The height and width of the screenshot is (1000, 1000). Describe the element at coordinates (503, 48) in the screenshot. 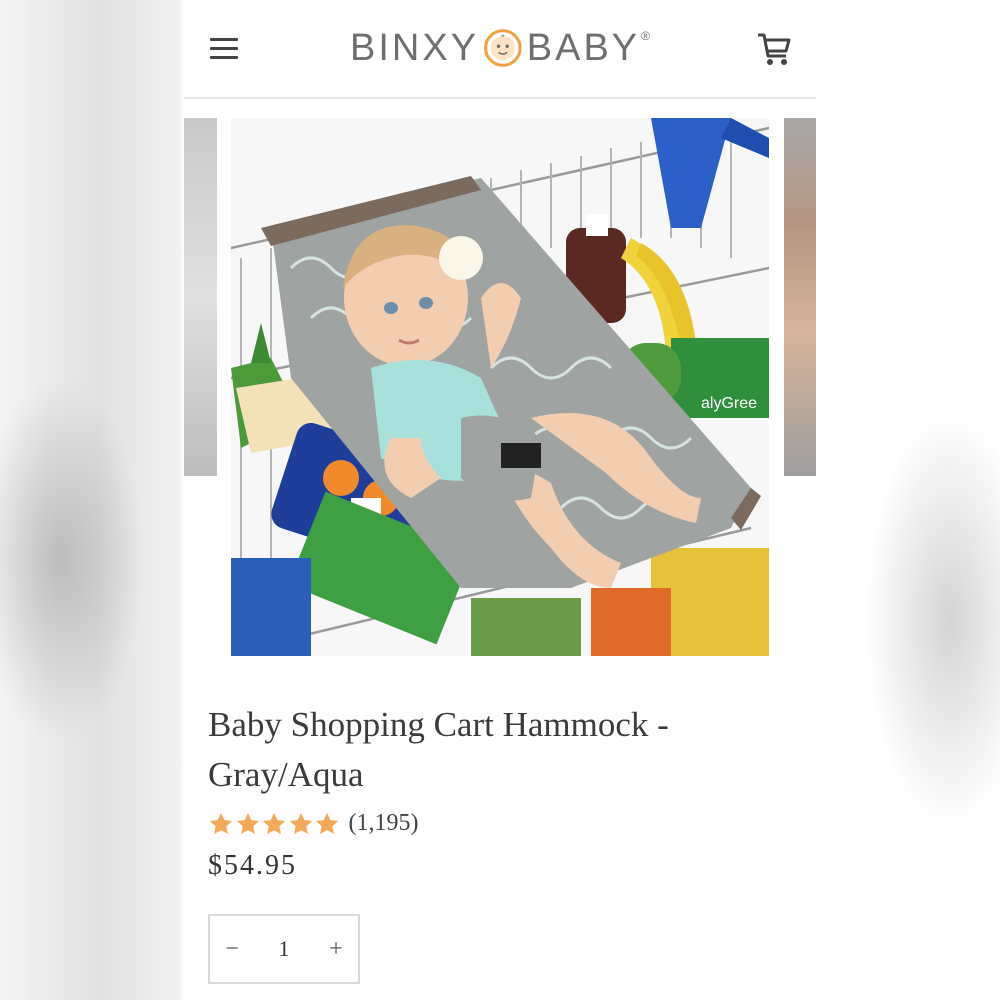

I see `baby-face-logo-icon` at that location.